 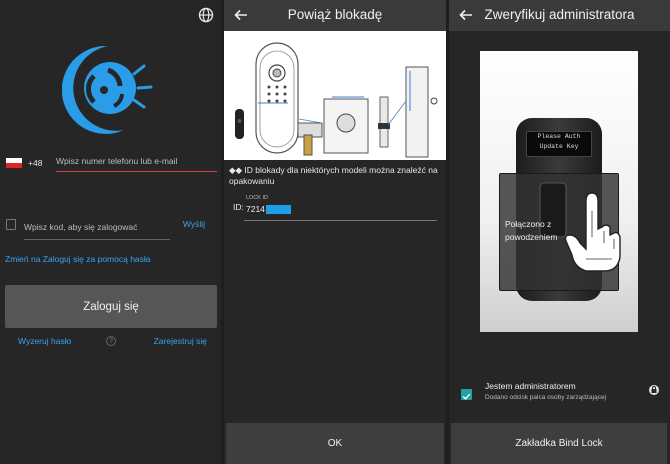 I want to click on connection-success-text: Połączono z powodzeniem, so click(x=531, y=230).